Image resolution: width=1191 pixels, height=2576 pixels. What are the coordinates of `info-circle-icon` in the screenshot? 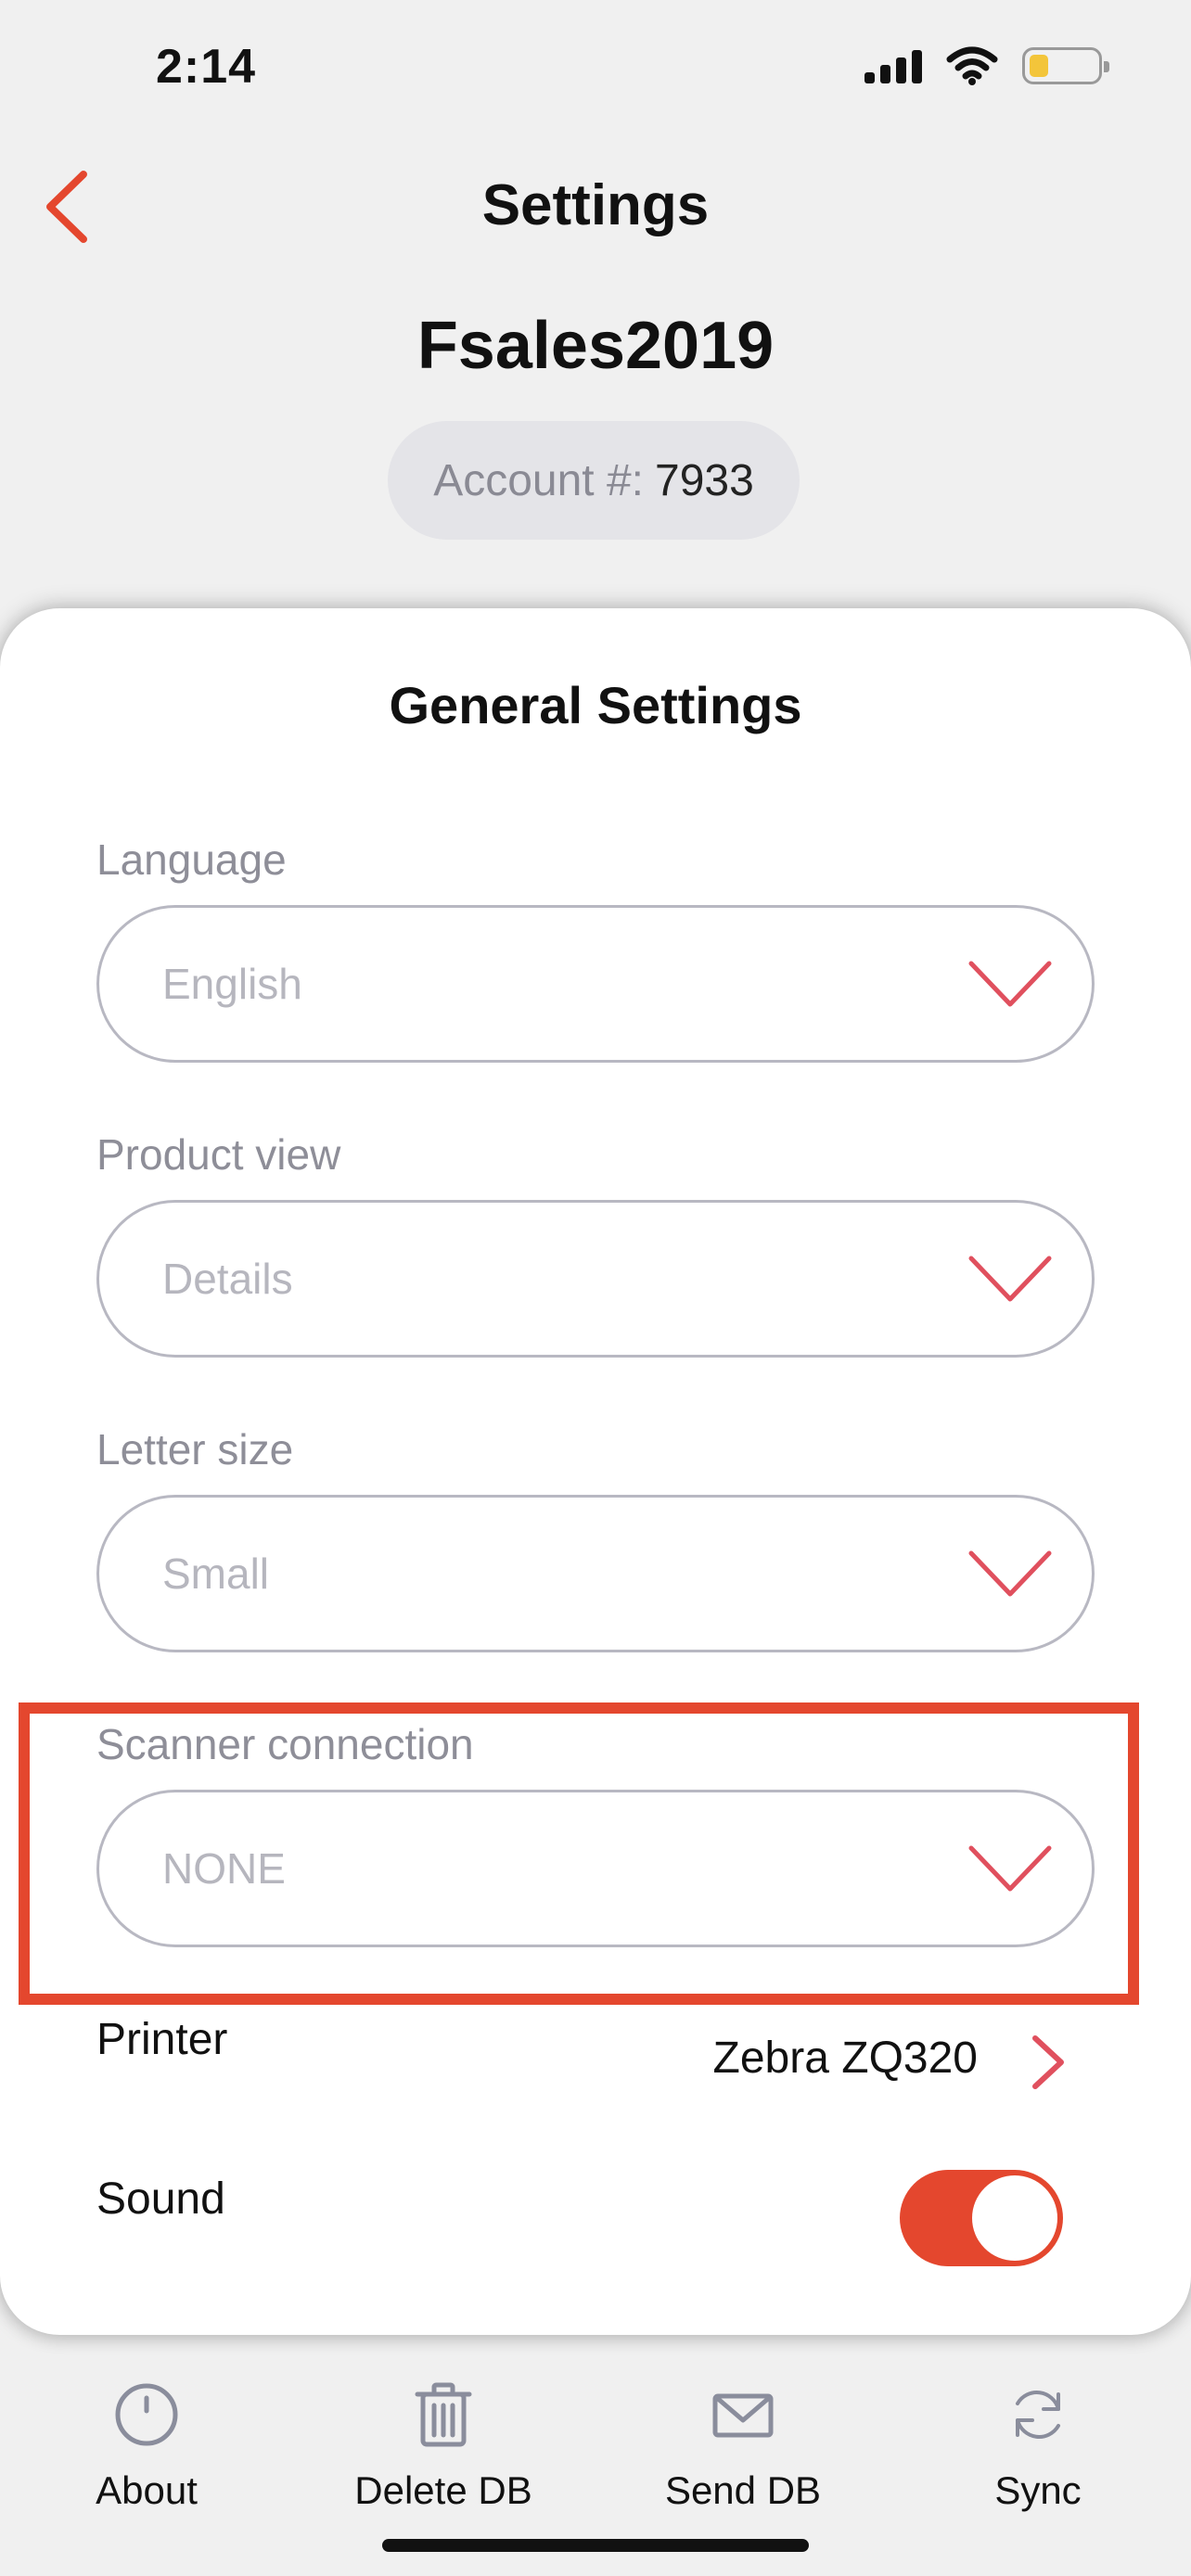 It's located at (146, 2414).